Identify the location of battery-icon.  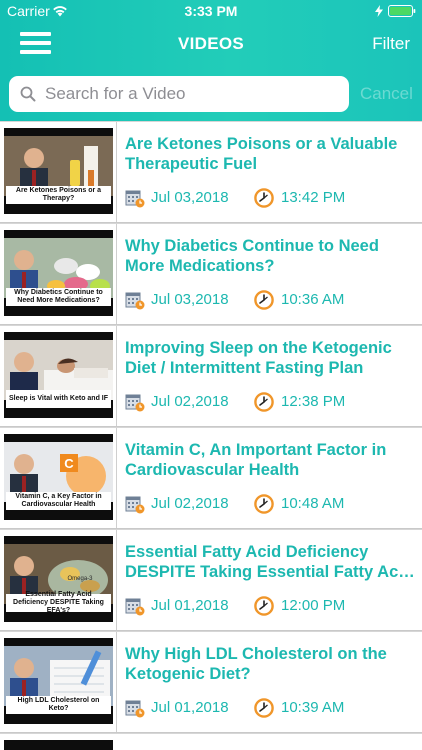
(402, 11).